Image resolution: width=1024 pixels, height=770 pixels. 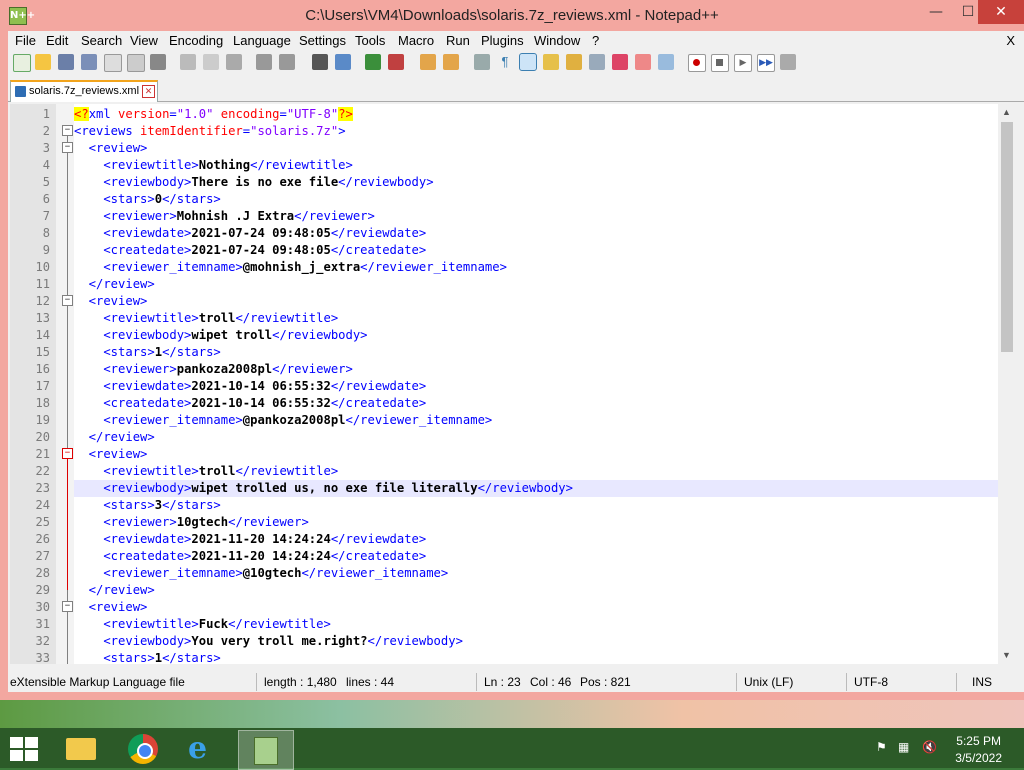 I want to click on copy-icon, so click(x=211, y=62).